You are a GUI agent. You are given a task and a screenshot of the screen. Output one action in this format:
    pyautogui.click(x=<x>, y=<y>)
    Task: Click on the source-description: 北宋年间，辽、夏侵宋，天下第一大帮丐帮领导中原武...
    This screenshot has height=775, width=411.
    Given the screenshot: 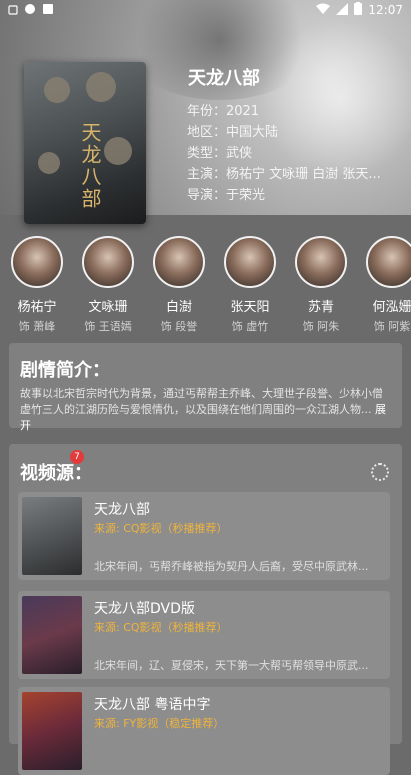 What is the action you would take?
    pyautogui.click(x=231, y=665)
    